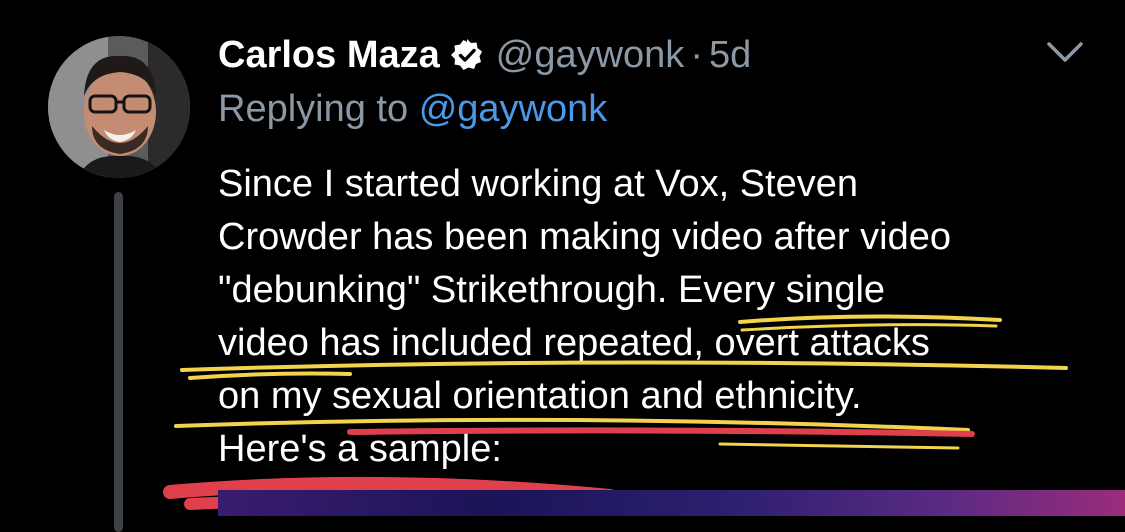 This screenshot has width=1125, height=532. I want to click on tweet-header: Carlos Maza @gaywonk · 5d, so click(484, 55).